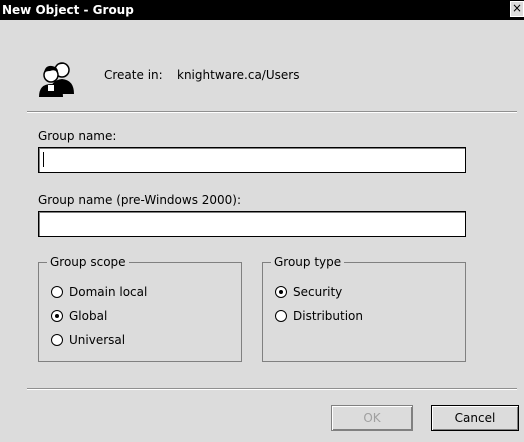  I want to click on ok-button: OK, so click(372, 418).